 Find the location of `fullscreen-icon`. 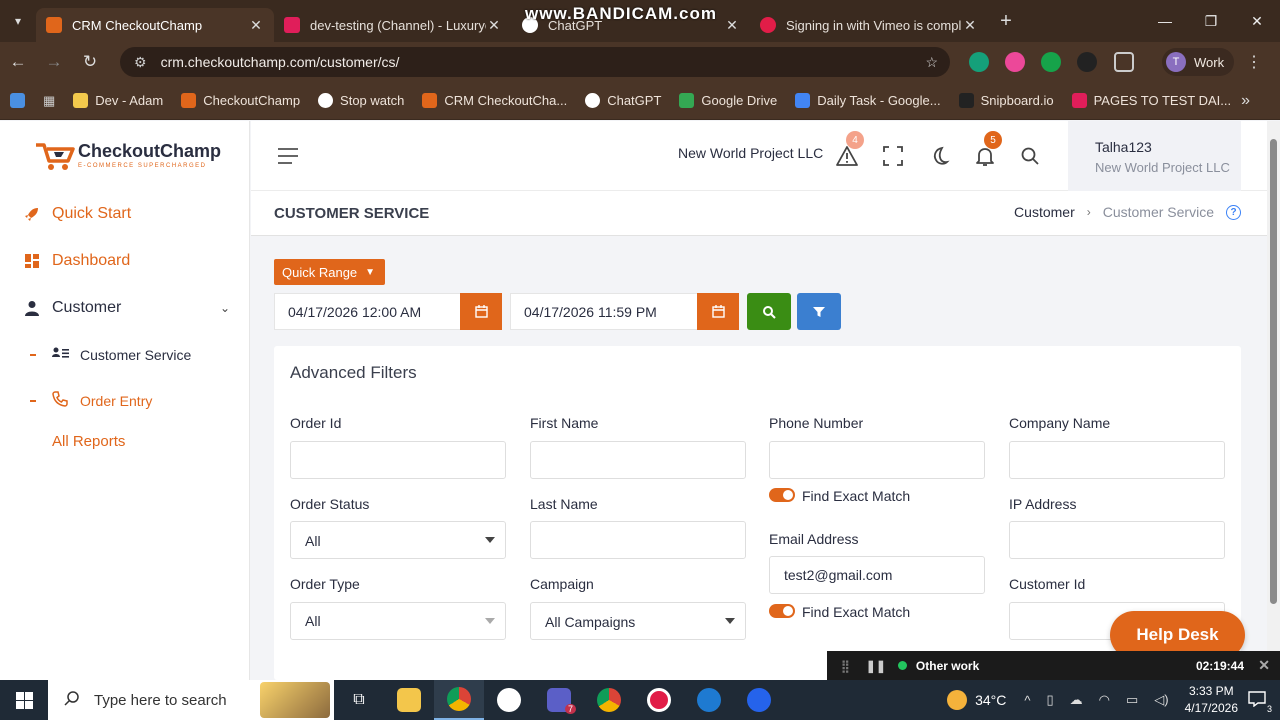

fullscreen-icon is located at coordinates (893, 156).